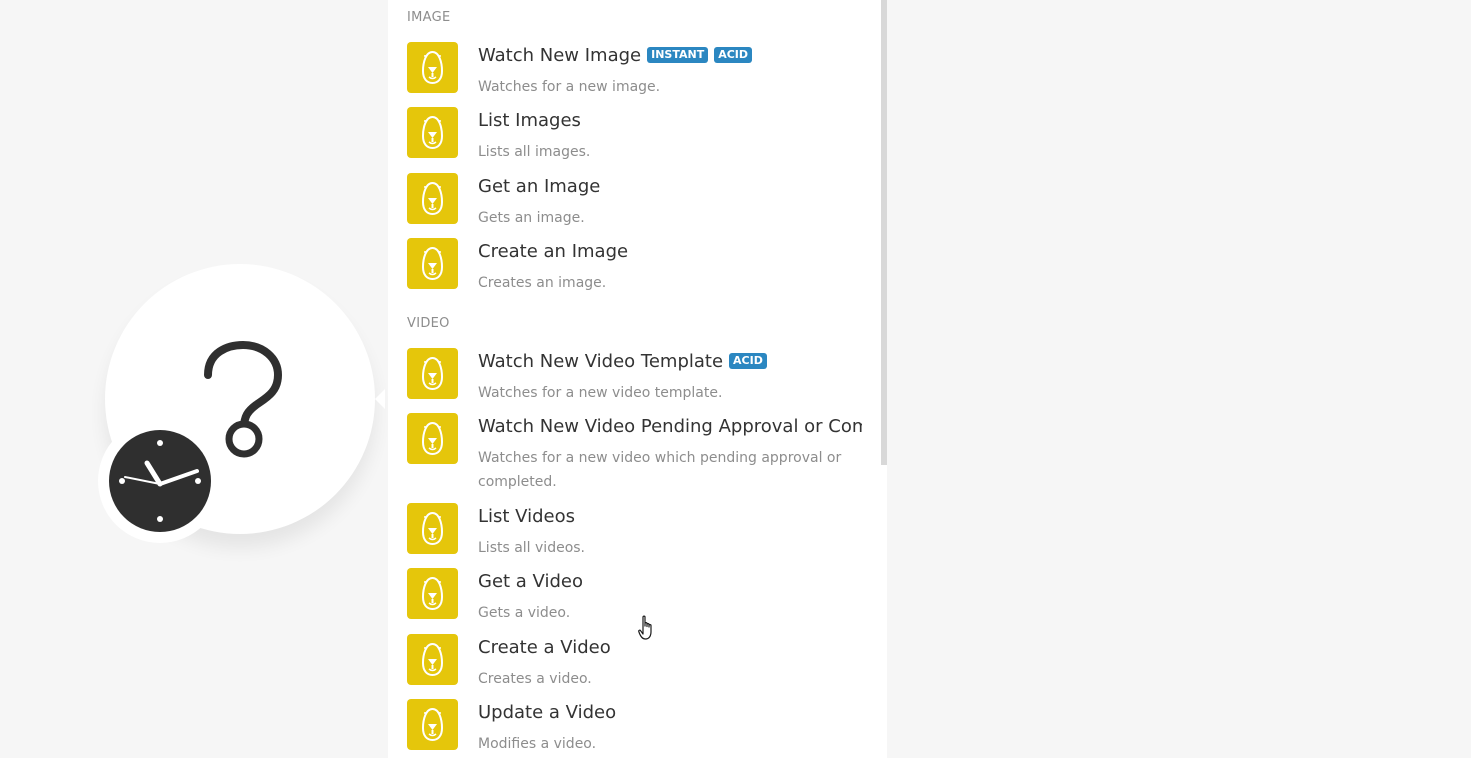  Describe the element at coordinates (569, 87) in the screenshot. I see `module-description: Watches for a new image.` at that location.